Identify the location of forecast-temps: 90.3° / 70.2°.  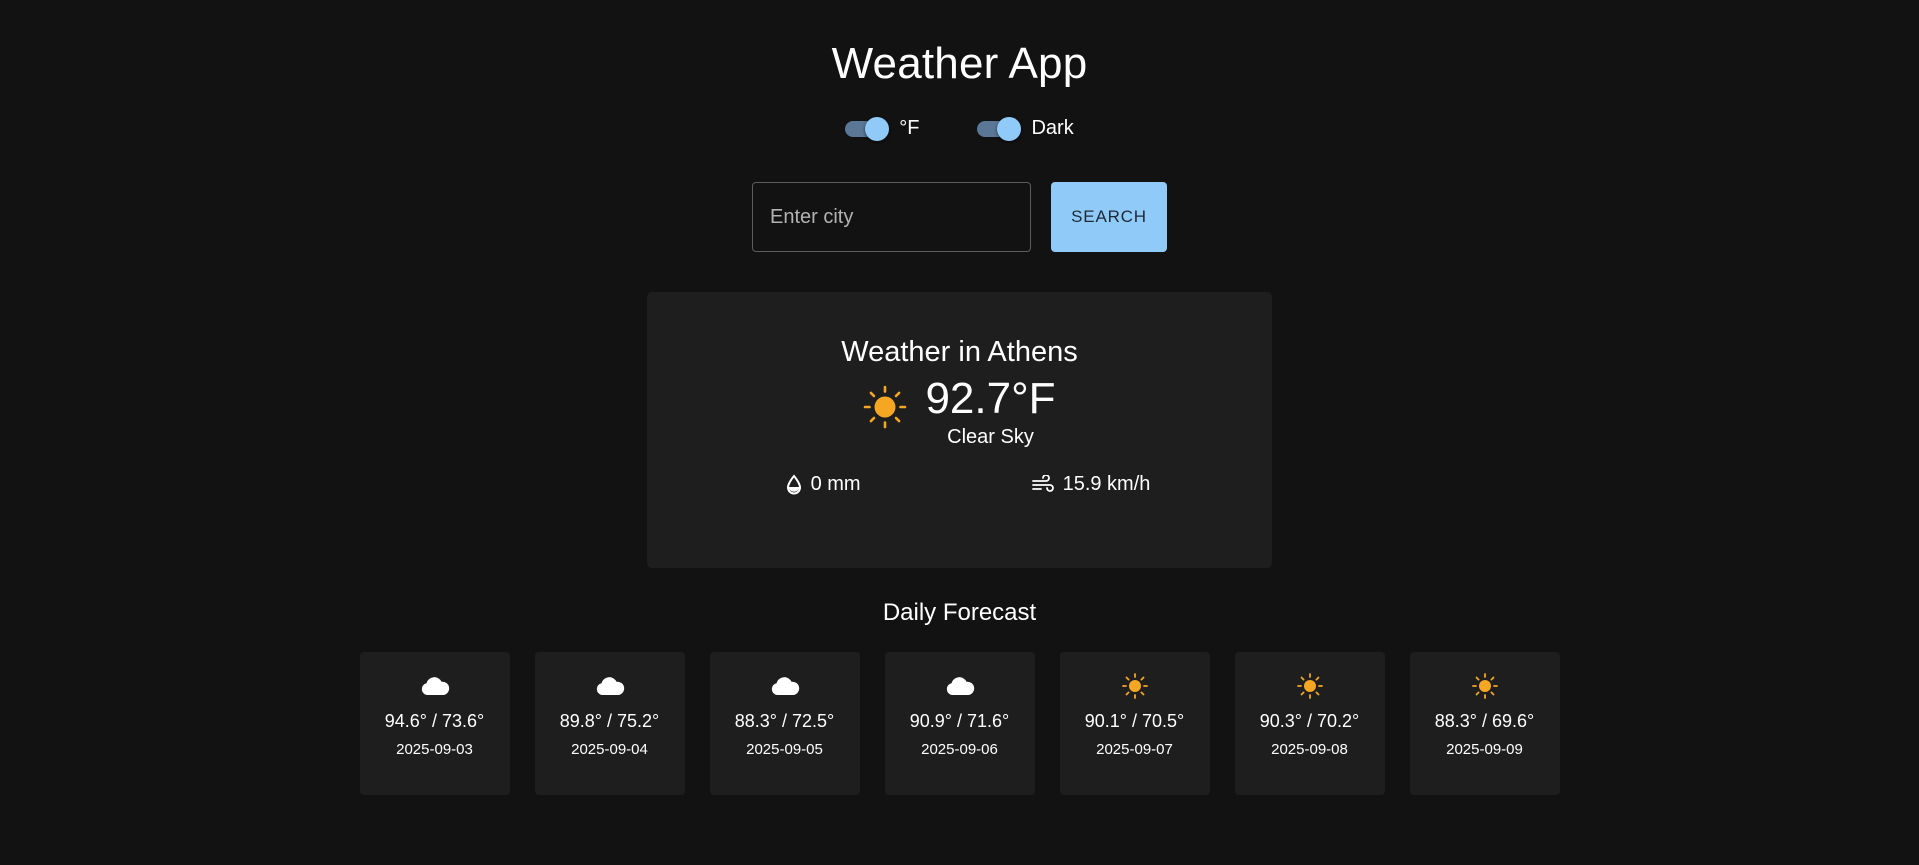
(1309, 721).